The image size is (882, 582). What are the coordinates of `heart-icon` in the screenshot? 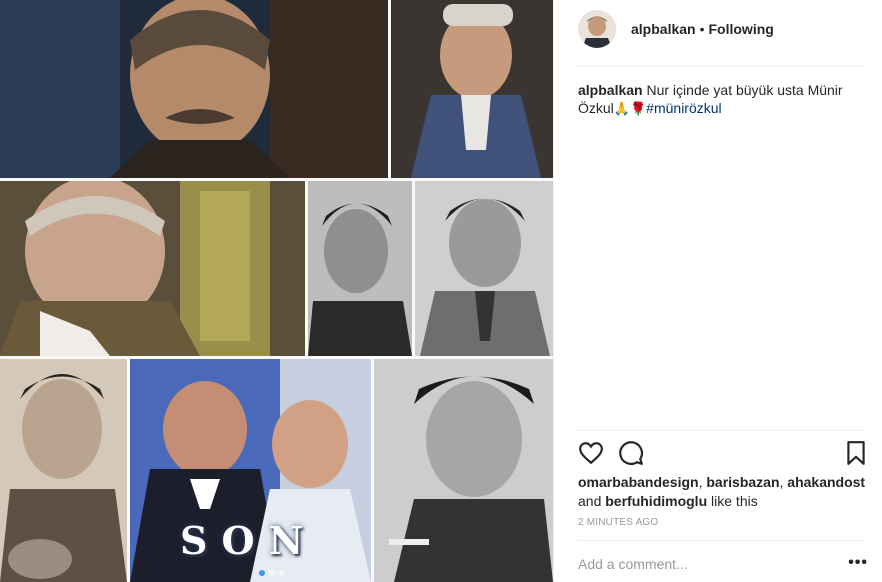 It's located at (591, 453).